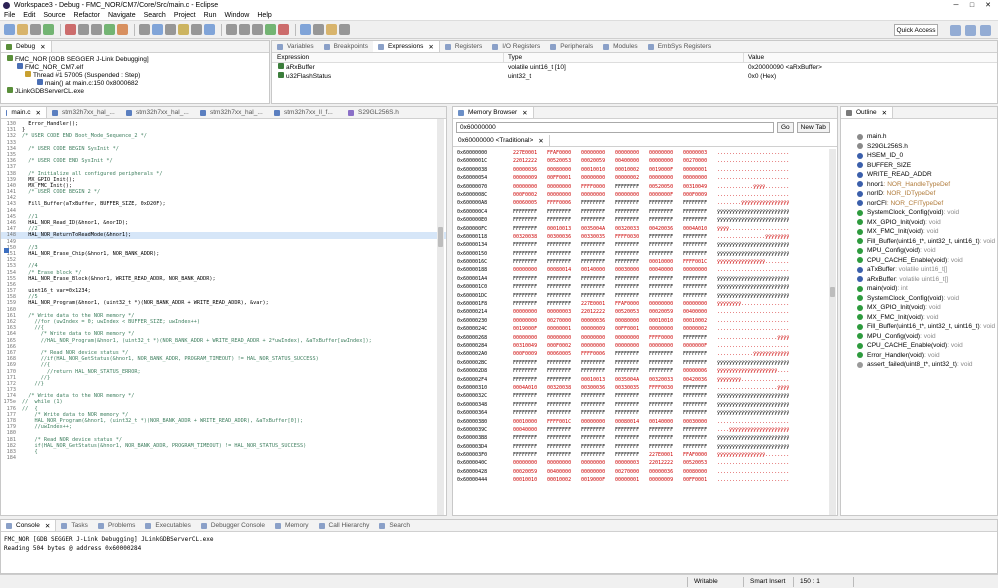  Describe the element at coordinates (564, 329) in the screenshot. I see `memory-cell: 00000001` at that location.